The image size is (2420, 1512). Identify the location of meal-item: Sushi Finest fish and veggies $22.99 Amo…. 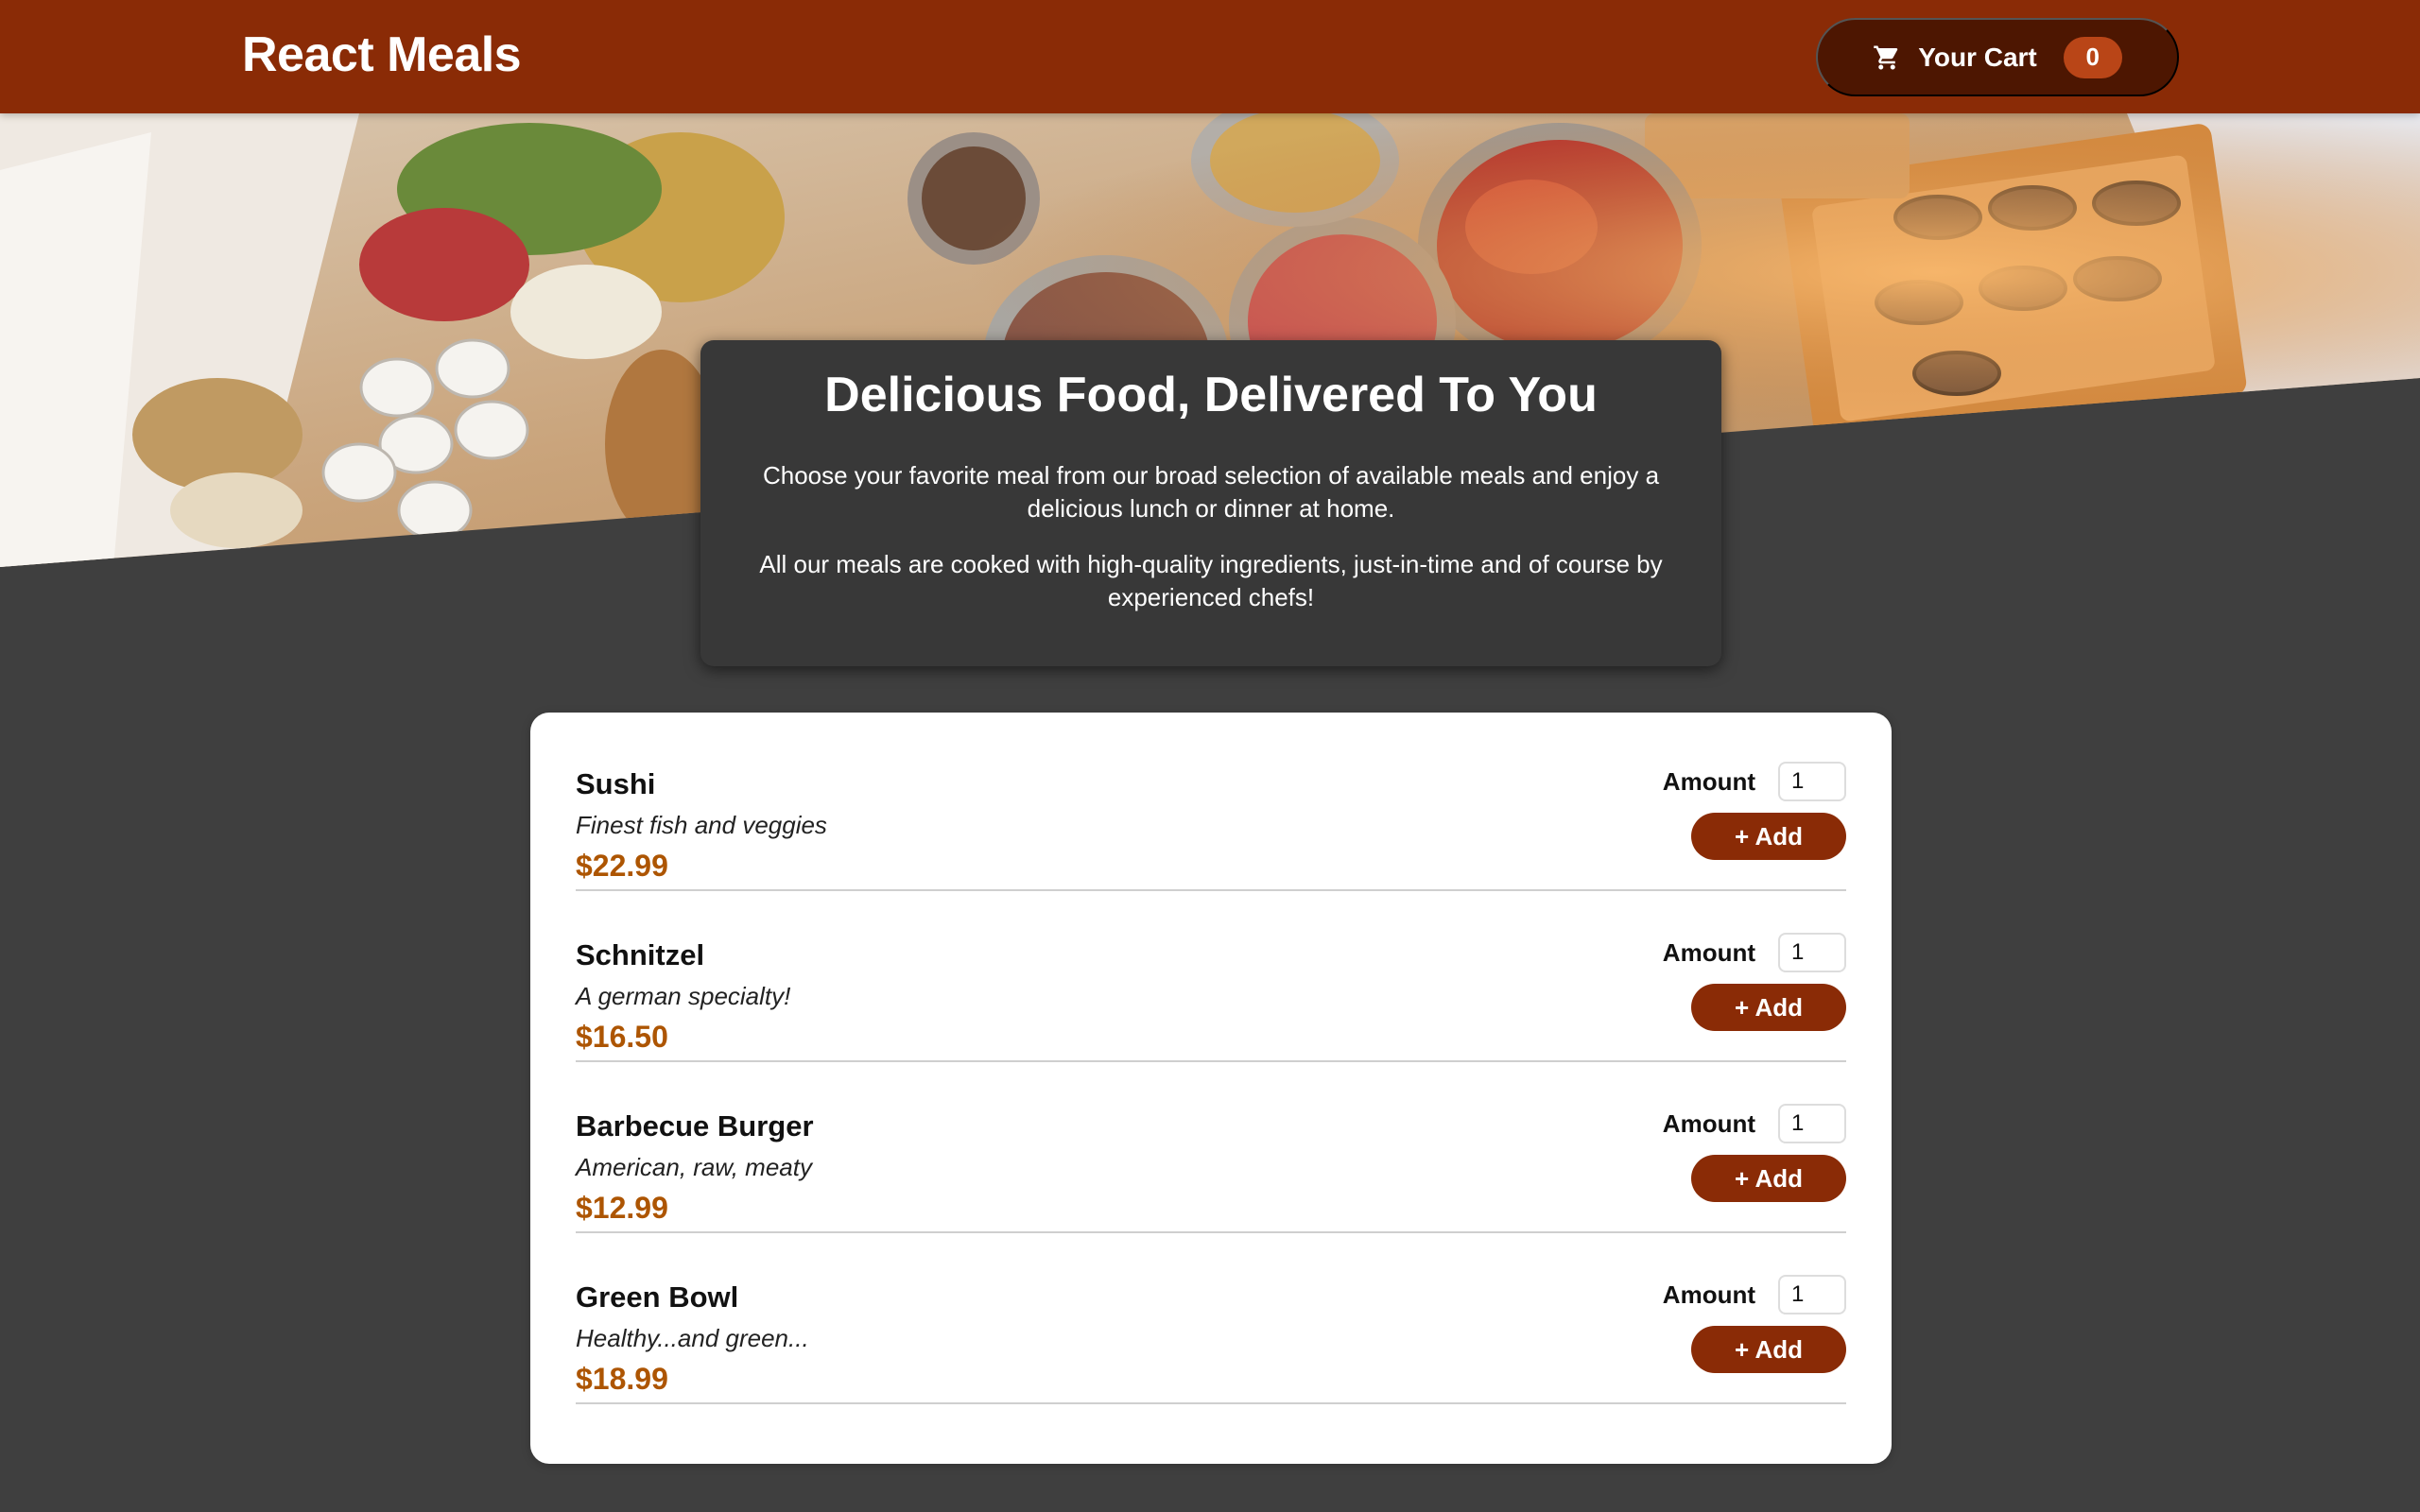
(1211, 815).